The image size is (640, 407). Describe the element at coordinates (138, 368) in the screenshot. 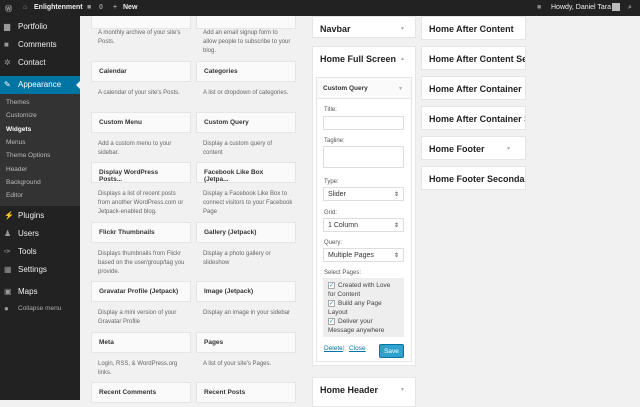

I see `widget-description: Login, RSS, & WordPress.org links.` at that location.